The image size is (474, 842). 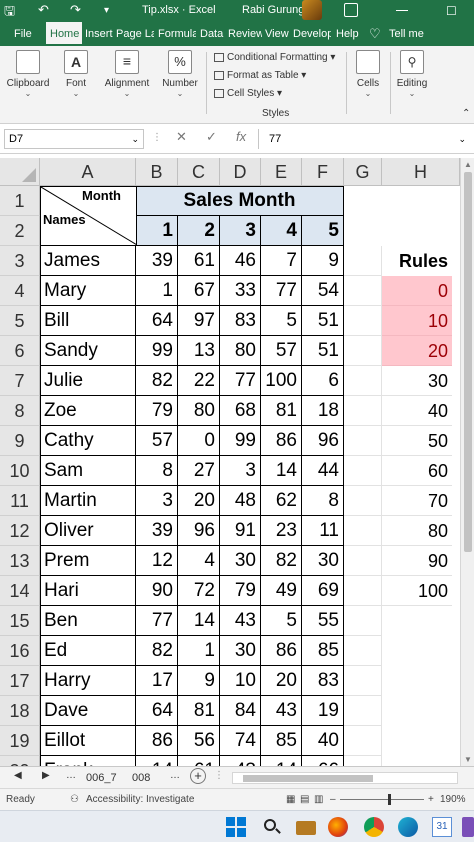 What do you see at coordinates (290, 799) in the screenshot?
I see `normal-view-icon: ▦` at bounding box center [290, 799].